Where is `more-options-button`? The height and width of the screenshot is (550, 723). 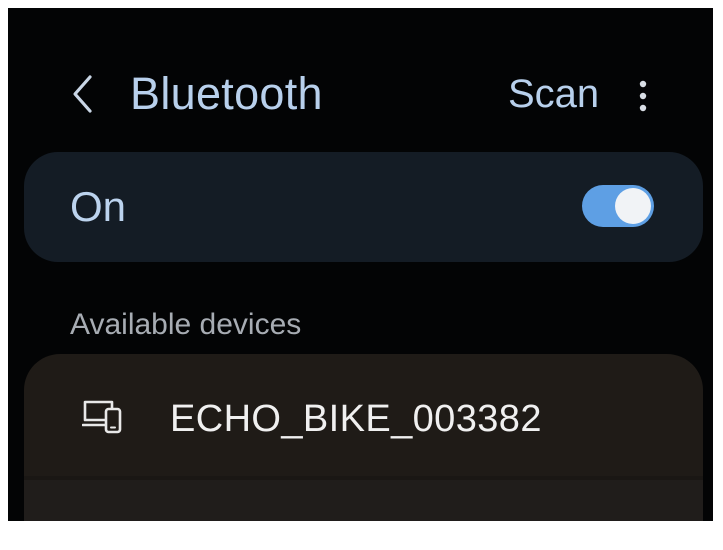 more-options-button is located at coordinates (643, 96).